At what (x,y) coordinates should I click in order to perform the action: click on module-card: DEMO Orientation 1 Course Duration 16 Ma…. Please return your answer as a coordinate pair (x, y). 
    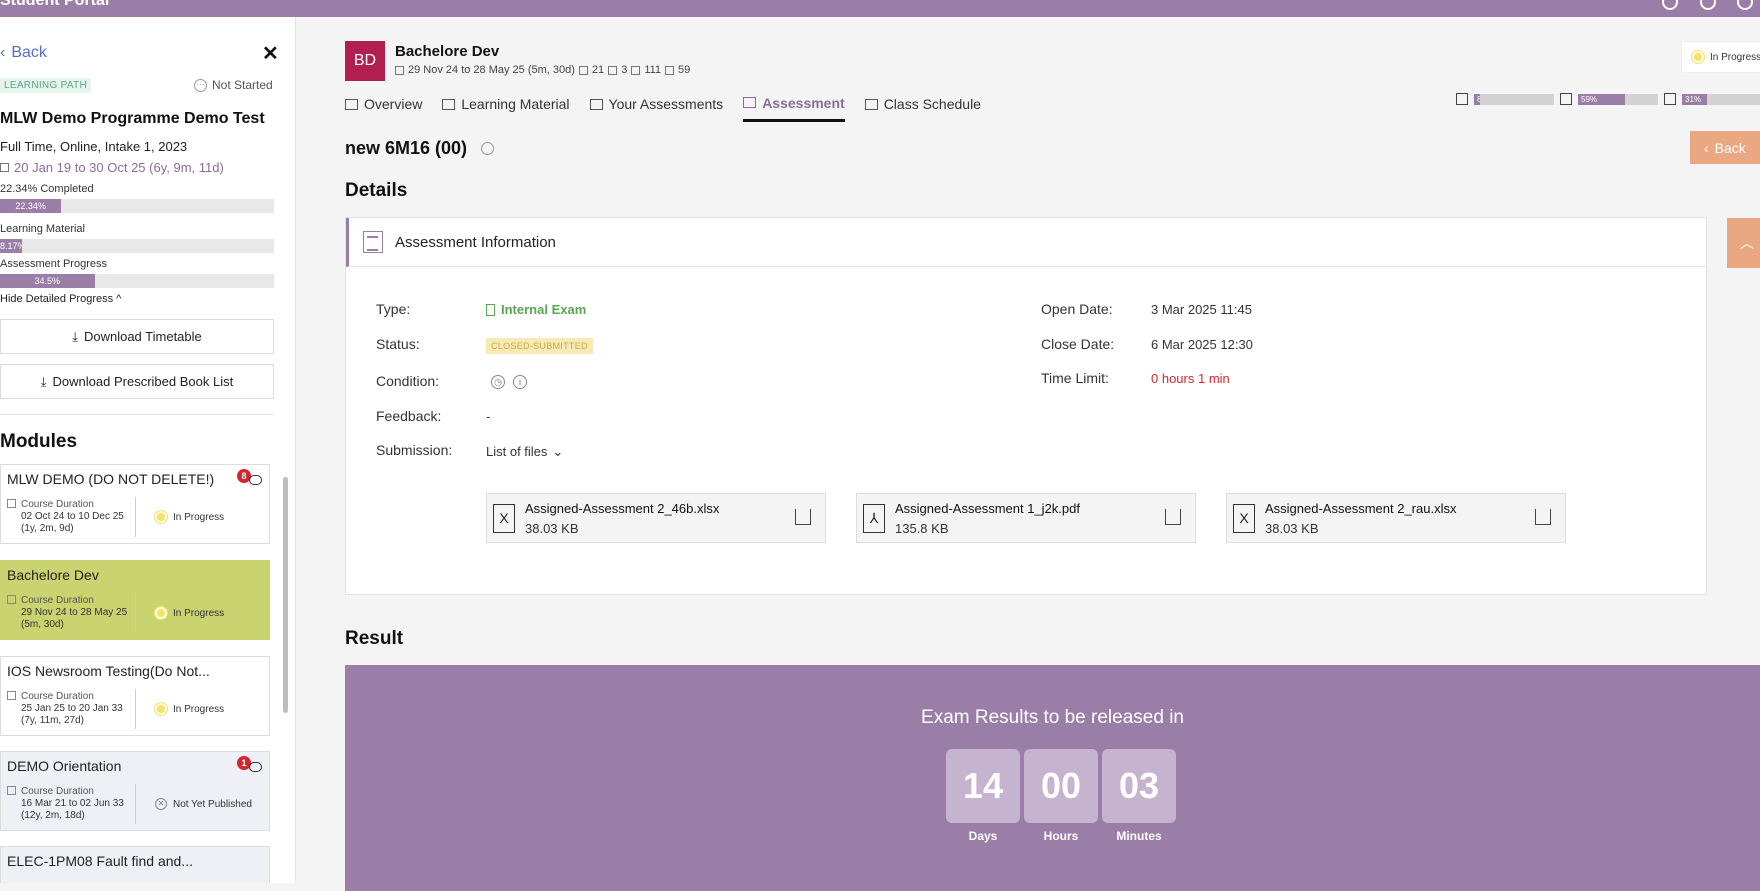
    Looking at the image, I should click on (135, 791).